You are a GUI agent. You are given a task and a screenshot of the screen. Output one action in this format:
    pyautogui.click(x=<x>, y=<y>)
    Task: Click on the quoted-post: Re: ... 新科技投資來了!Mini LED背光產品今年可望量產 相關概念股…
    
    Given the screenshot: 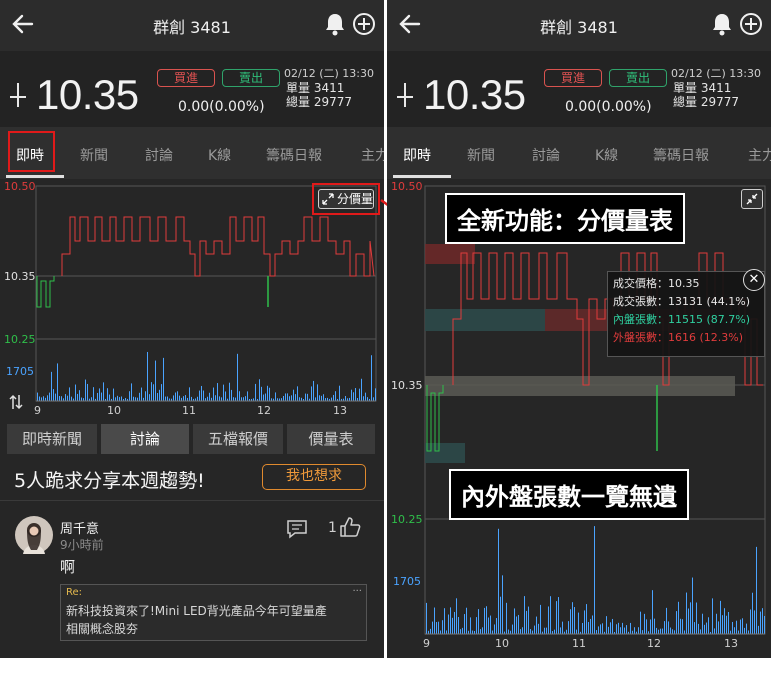 What is the action you would take?
    pyautogui.click(x=213, y=612)
    